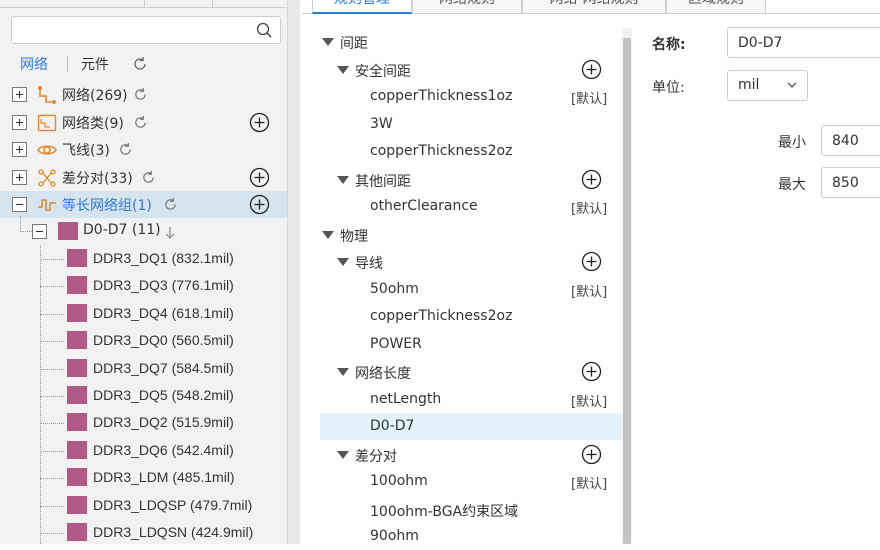 The width and height of the screenshot is (880, 550). Describe the element at coordinates (471, 69) in the screenshot. I see `rule-category-row: 安全间距` at that location.